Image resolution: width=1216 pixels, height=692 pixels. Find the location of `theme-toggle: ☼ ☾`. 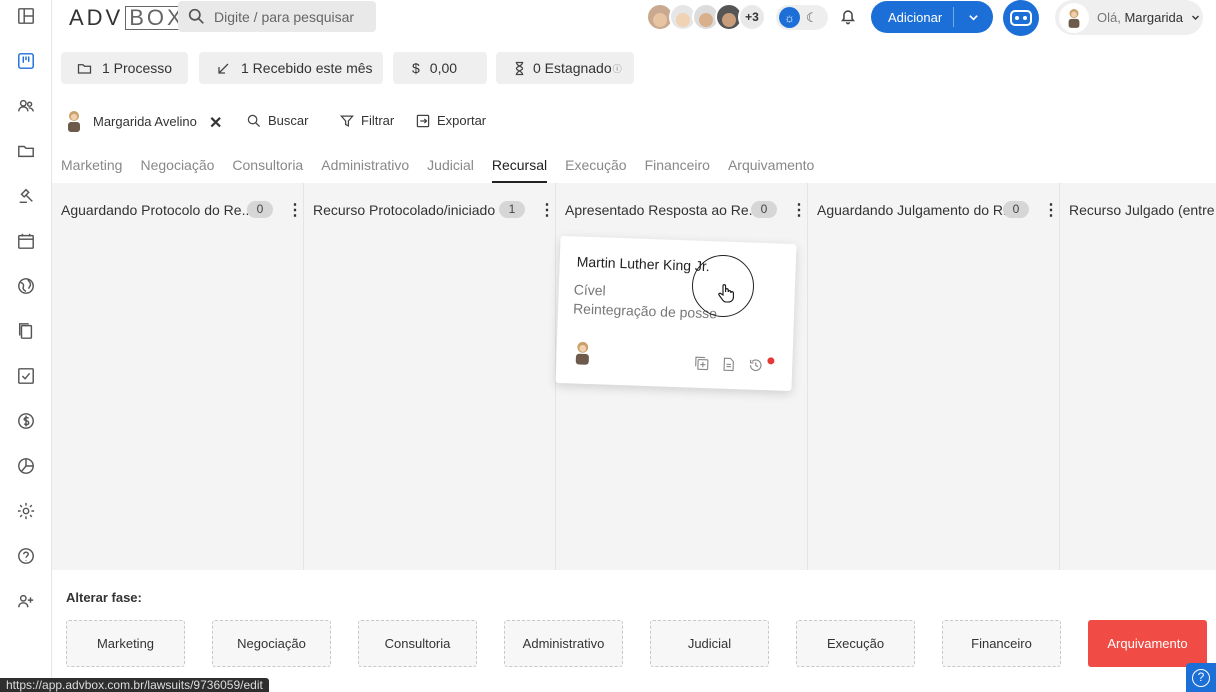

theme-toggle: ☼ ☾ is located at coordinates (802, 17).